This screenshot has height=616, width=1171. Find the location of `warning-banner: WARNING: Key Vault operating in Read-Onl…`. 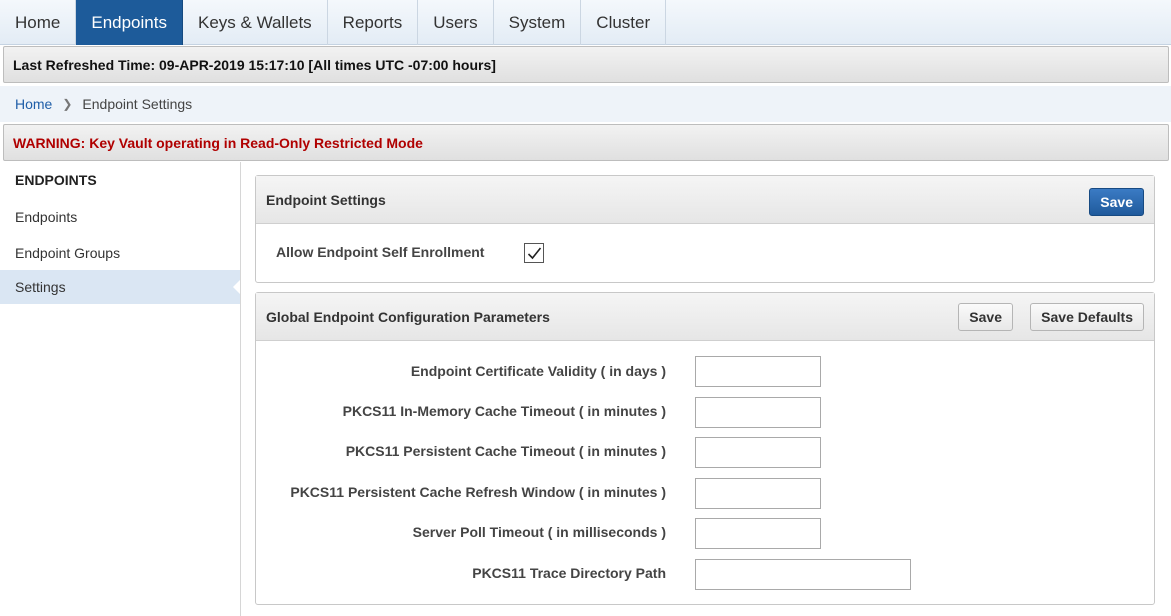

warning-banner: WARNING: Key Vault operating in Read-Onl… is located at coordinates (586, 142).